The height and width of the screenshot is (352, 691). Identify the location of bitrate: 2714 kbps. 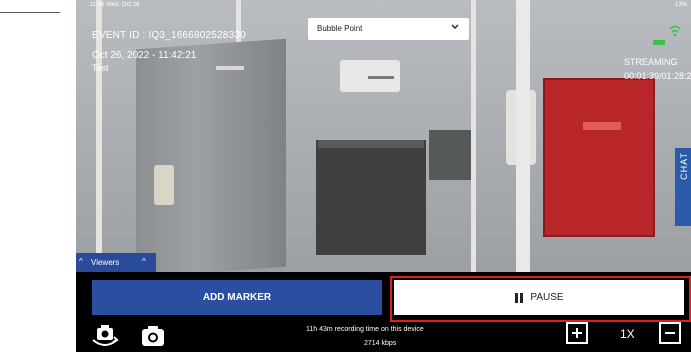
(380, 343).